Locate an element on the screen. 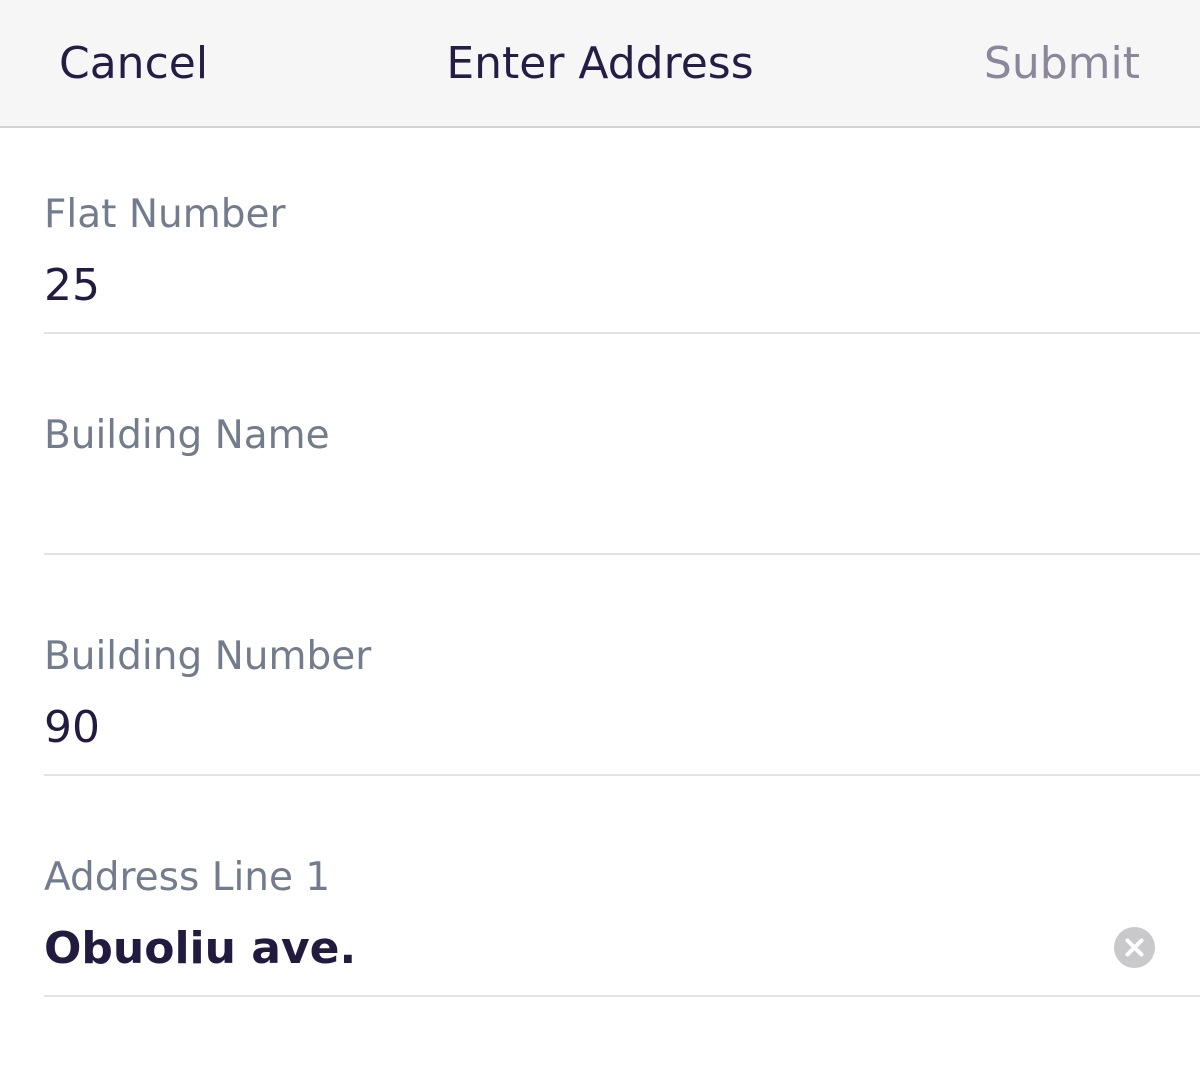 The width and height of the screenshot is (1200, 1075). address-line-1-input: Obuoliu ave. is located at coordinates (564, 949).